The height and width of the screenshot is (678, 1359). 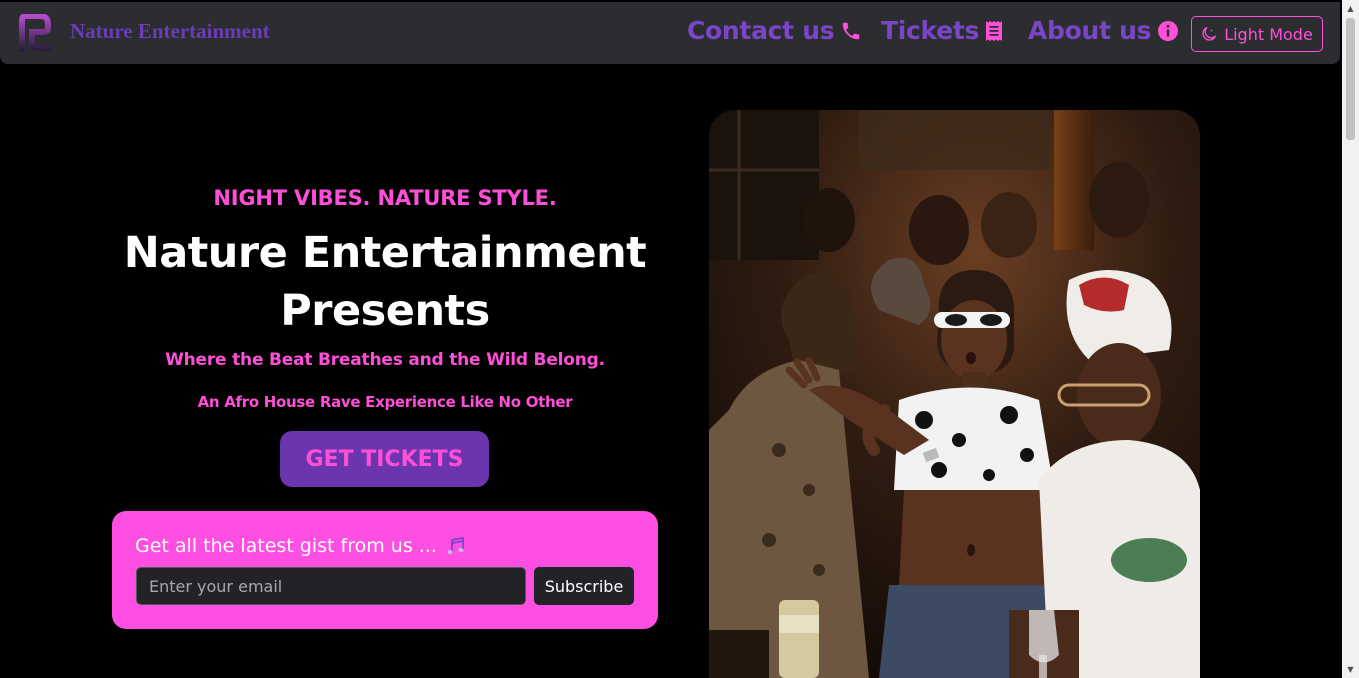 I want to click on nav-tickets: Tickets, so click(x=942, y=30).